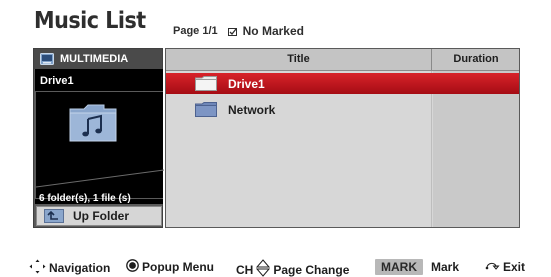 This screenshot has height=277, width=551. I want to click on page-indicator: Page 1/1, so click(195, 31).